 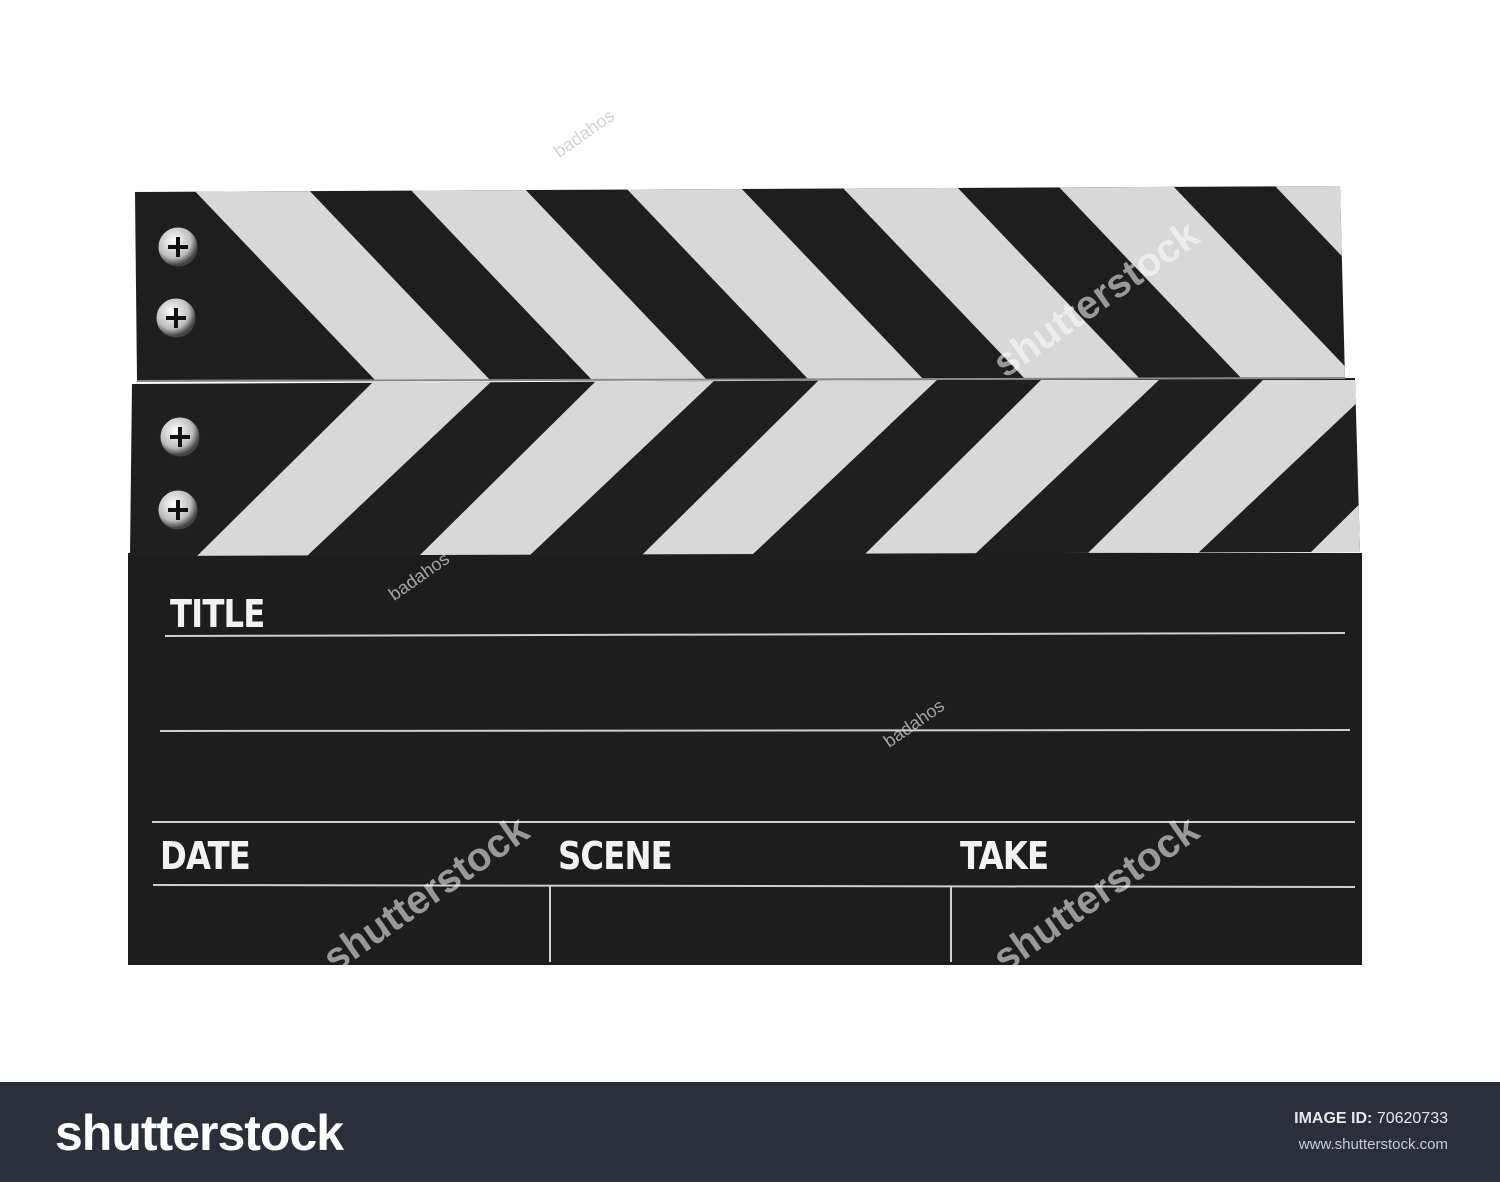 I want to click on image-id-value: 70620733, so click(x=1412, y=1118).